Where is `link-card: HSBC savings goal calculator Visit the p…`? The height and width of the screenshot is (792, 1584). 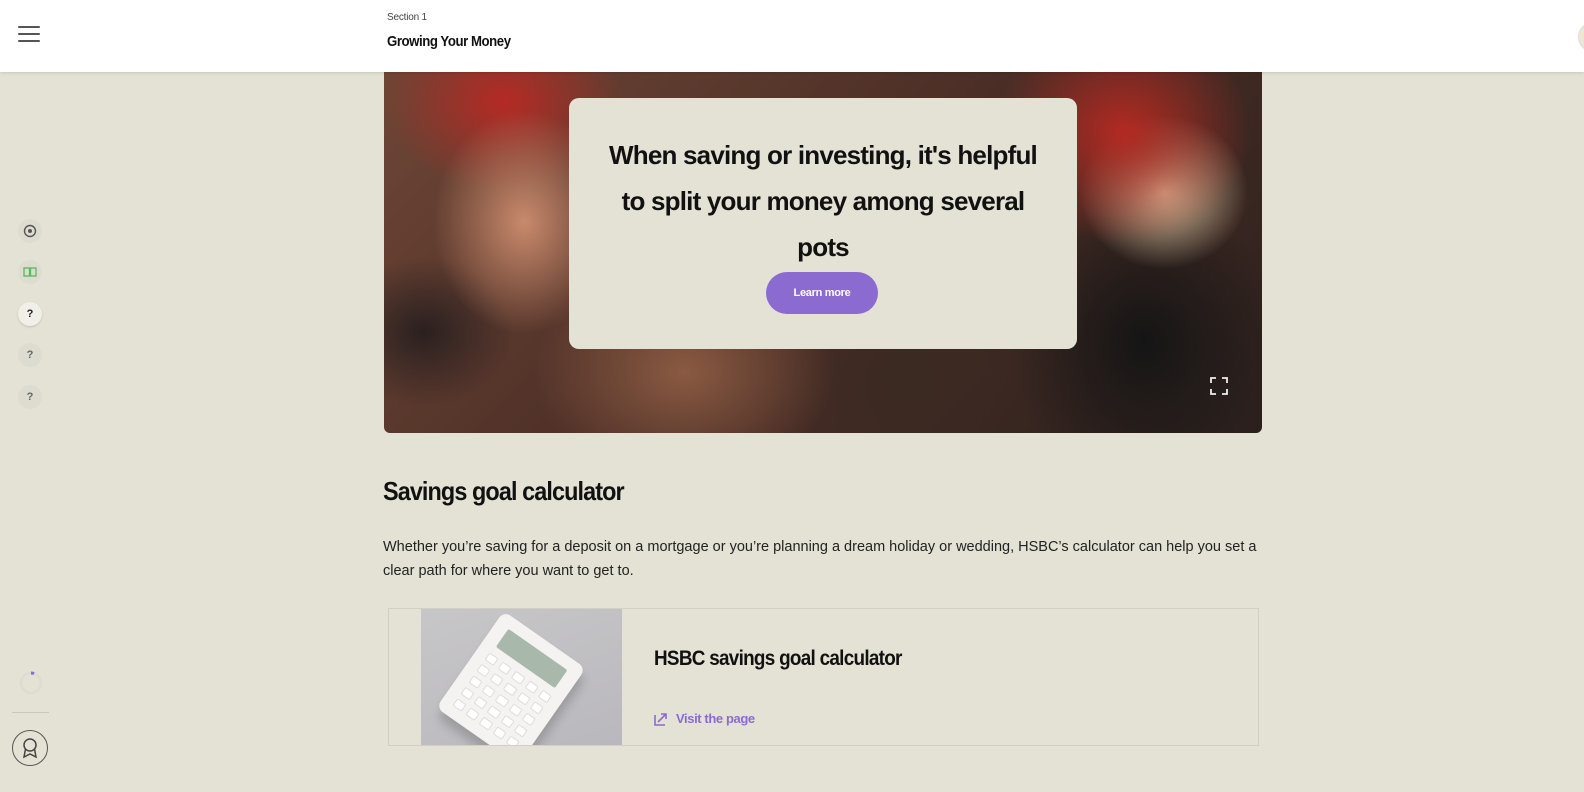
link-card: HSBC savings goal calculator Visit the p… is located at coordinates (823, 677).